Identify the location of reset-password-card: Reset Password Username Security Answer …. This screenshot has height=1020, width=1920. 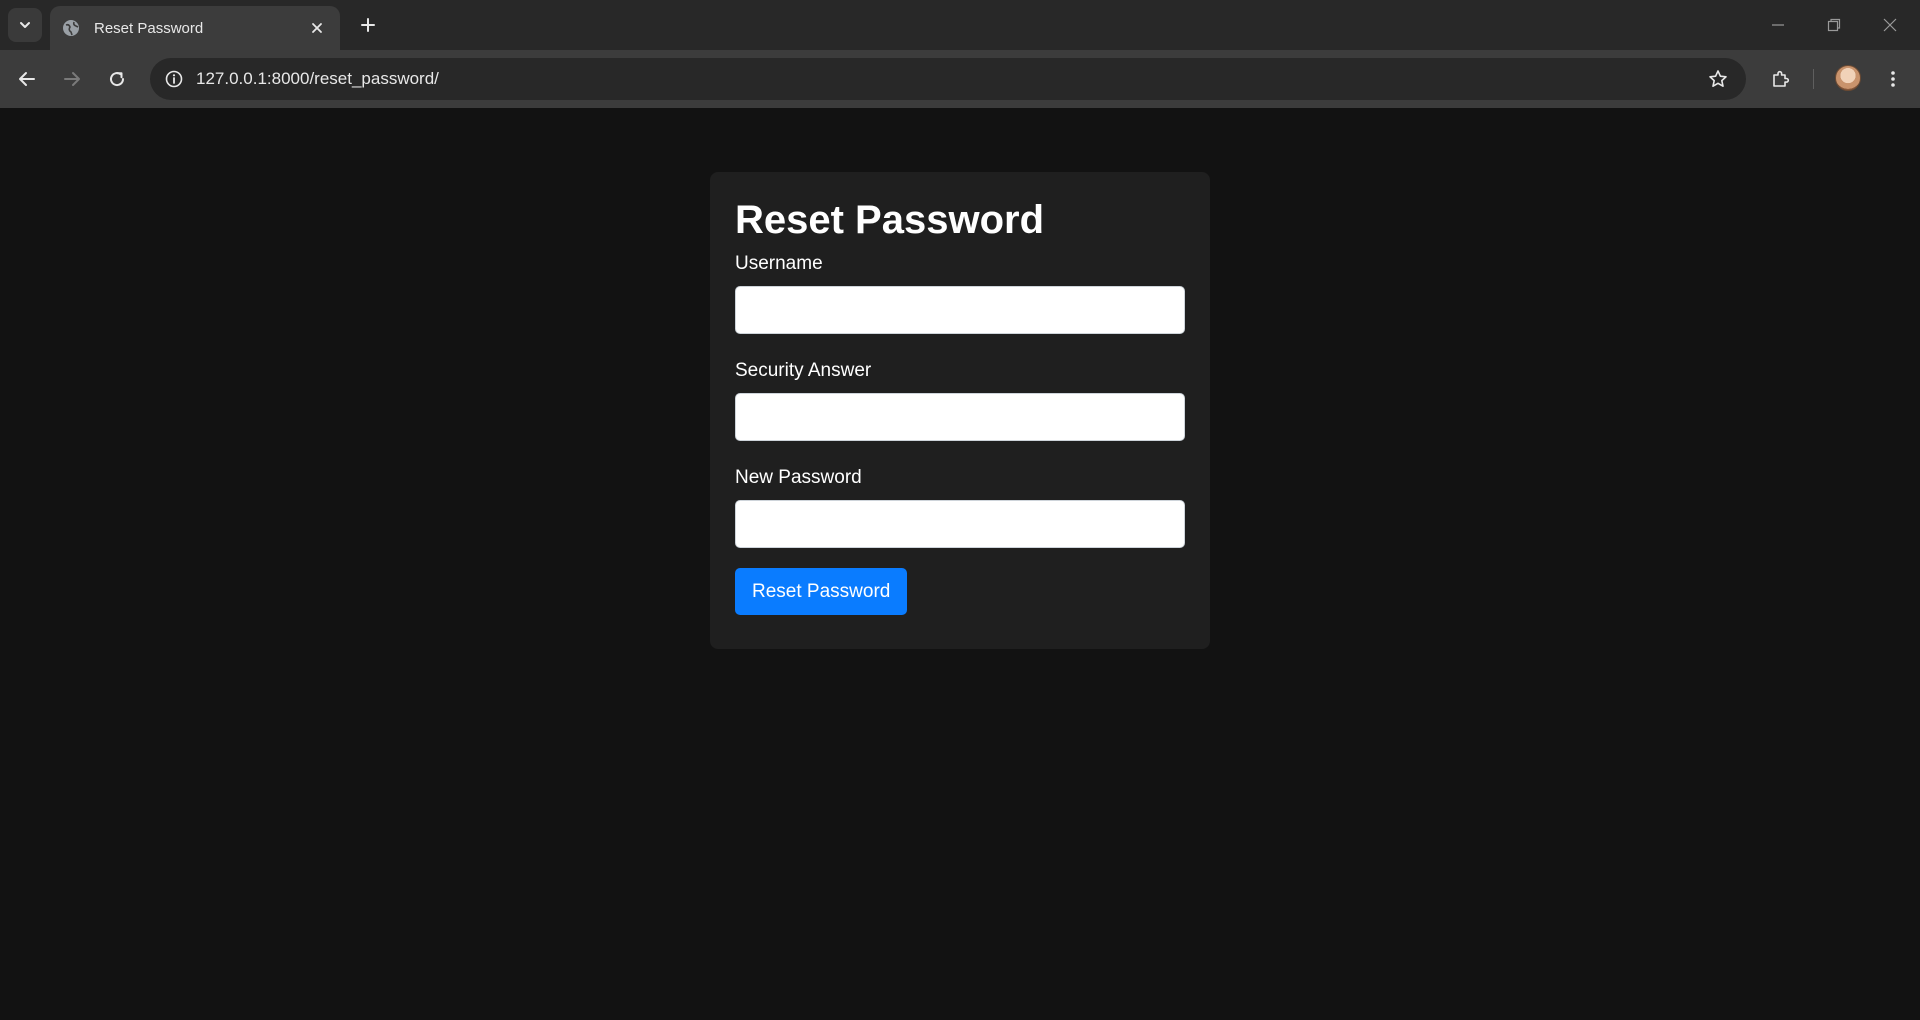
(960, 410).